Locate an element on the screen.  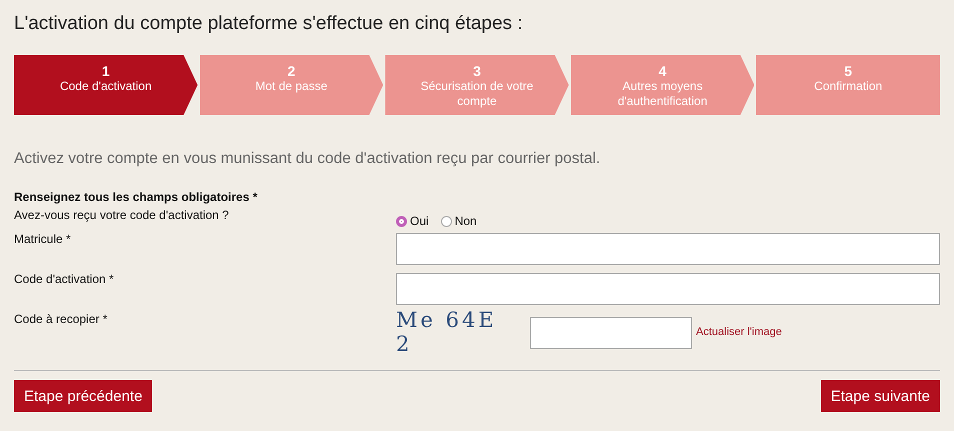
step-number: 1 is located at coordinates (106, 71).